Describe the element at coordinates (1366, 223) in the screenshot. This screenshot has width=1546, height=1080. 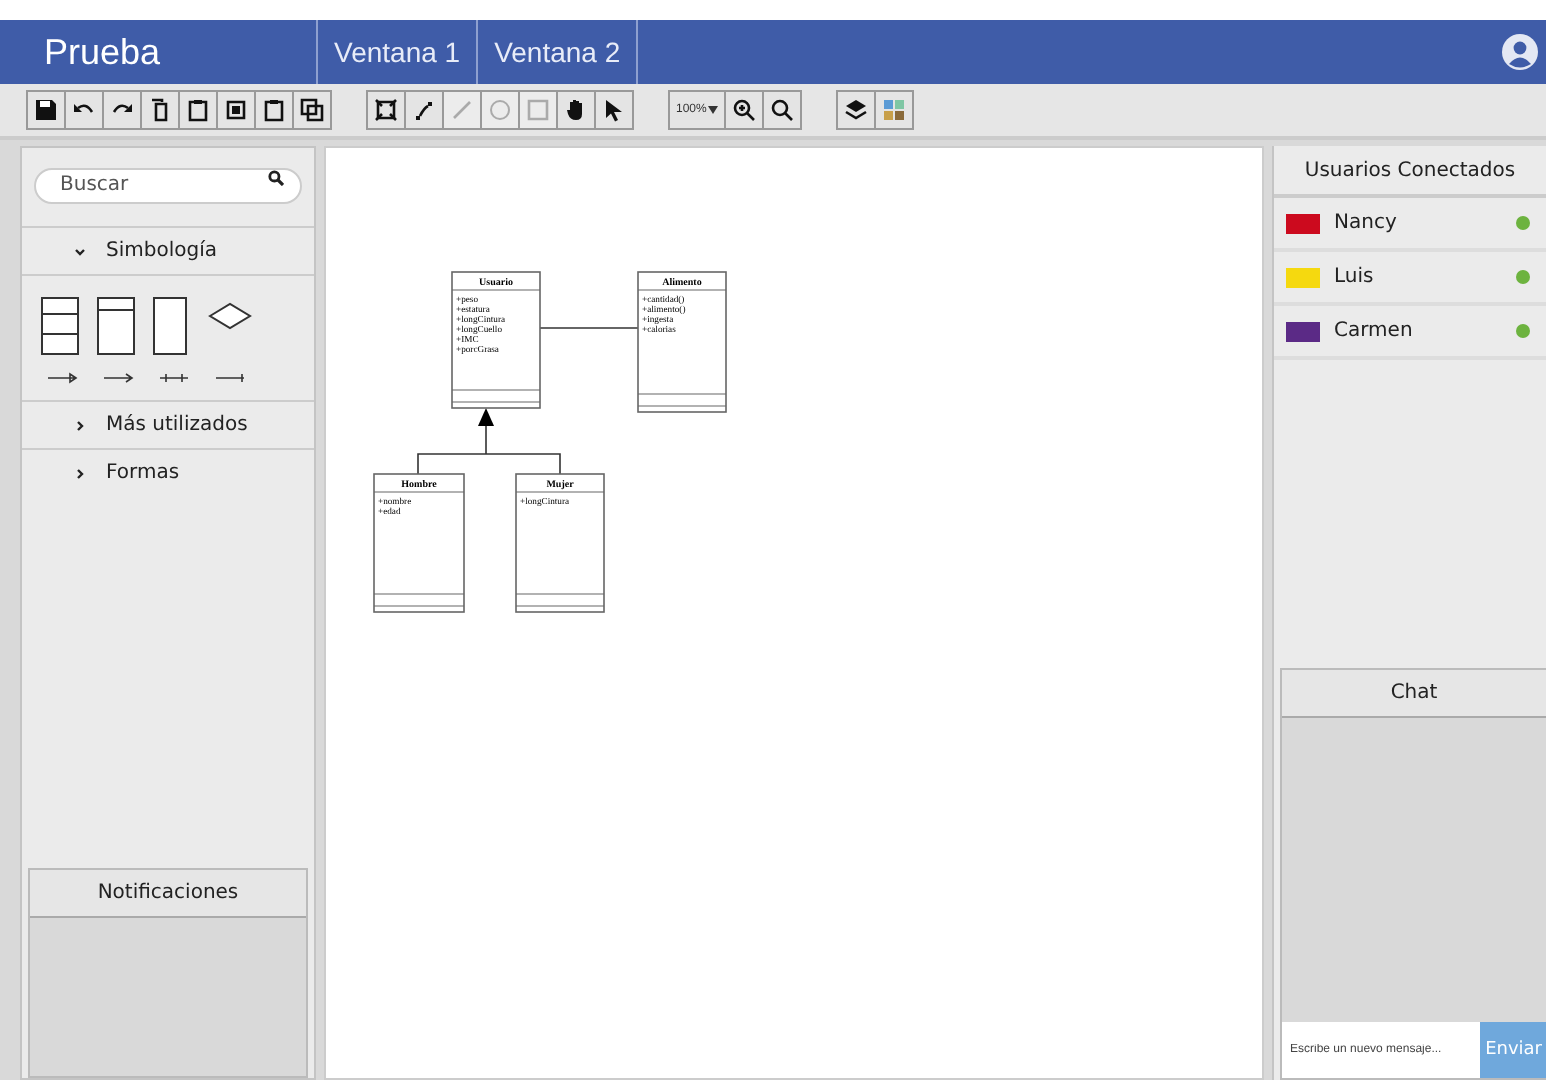
I see `user-name: Nancy` at that location.